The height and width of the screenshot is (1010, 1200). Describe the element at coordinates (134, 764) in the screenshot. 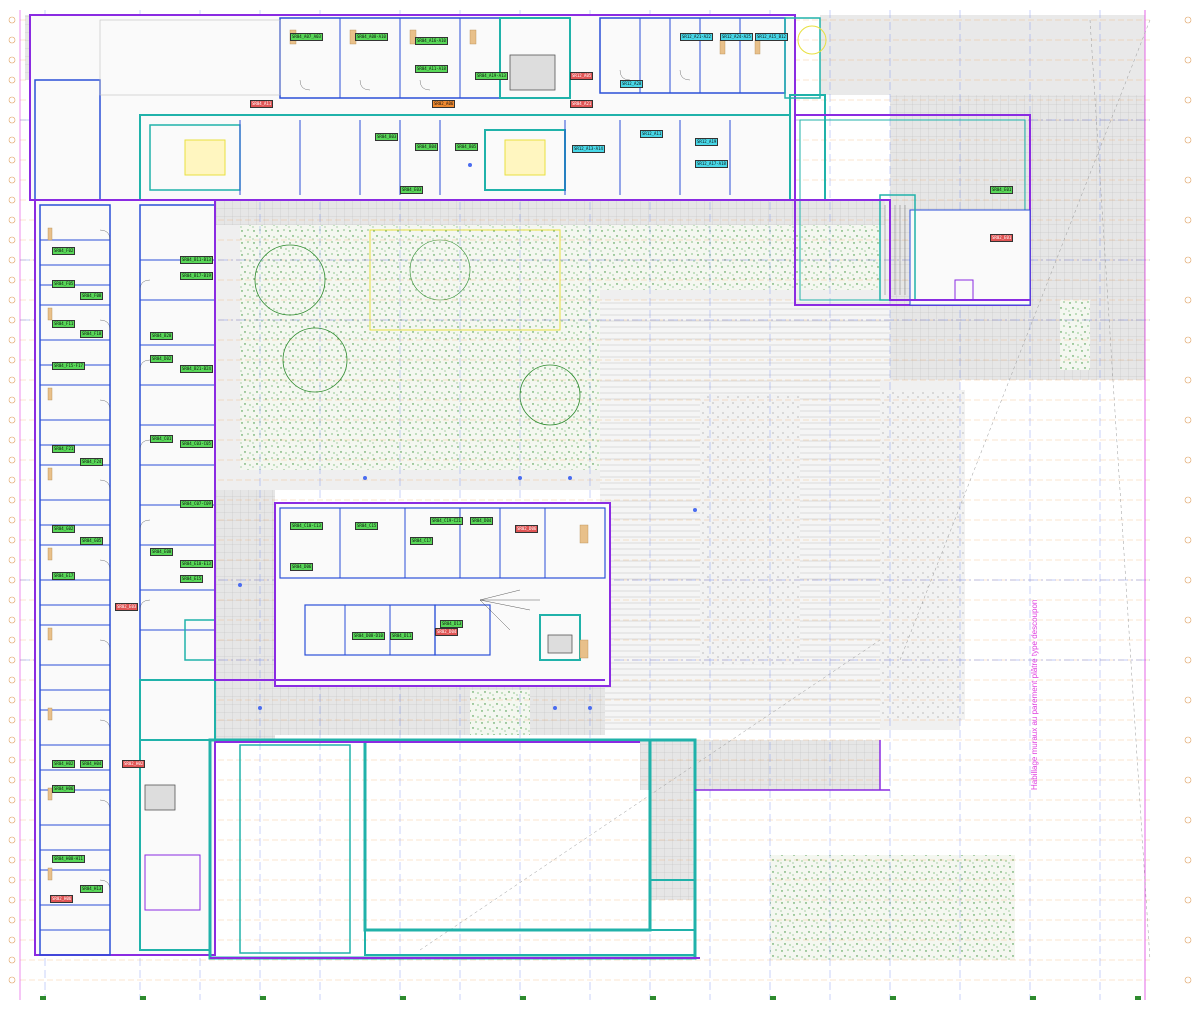

I see `room-tag: SR02_H02` at that location.